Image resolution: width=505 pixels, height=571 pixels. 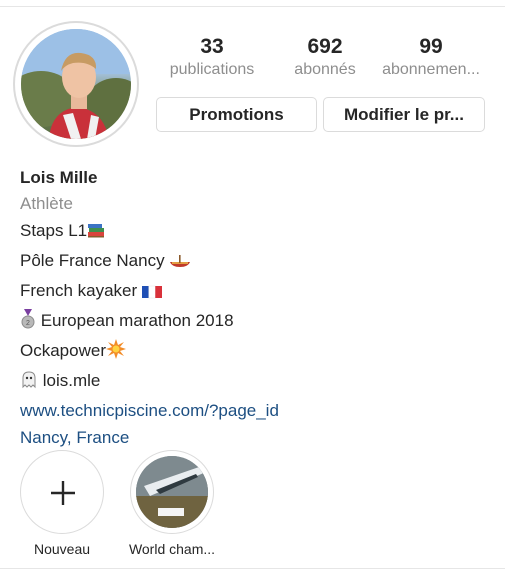 What do you see at coordinates (115, 353) in the screenshot?
I see `collision-emoji-icon` at bounding box center [115, 353].